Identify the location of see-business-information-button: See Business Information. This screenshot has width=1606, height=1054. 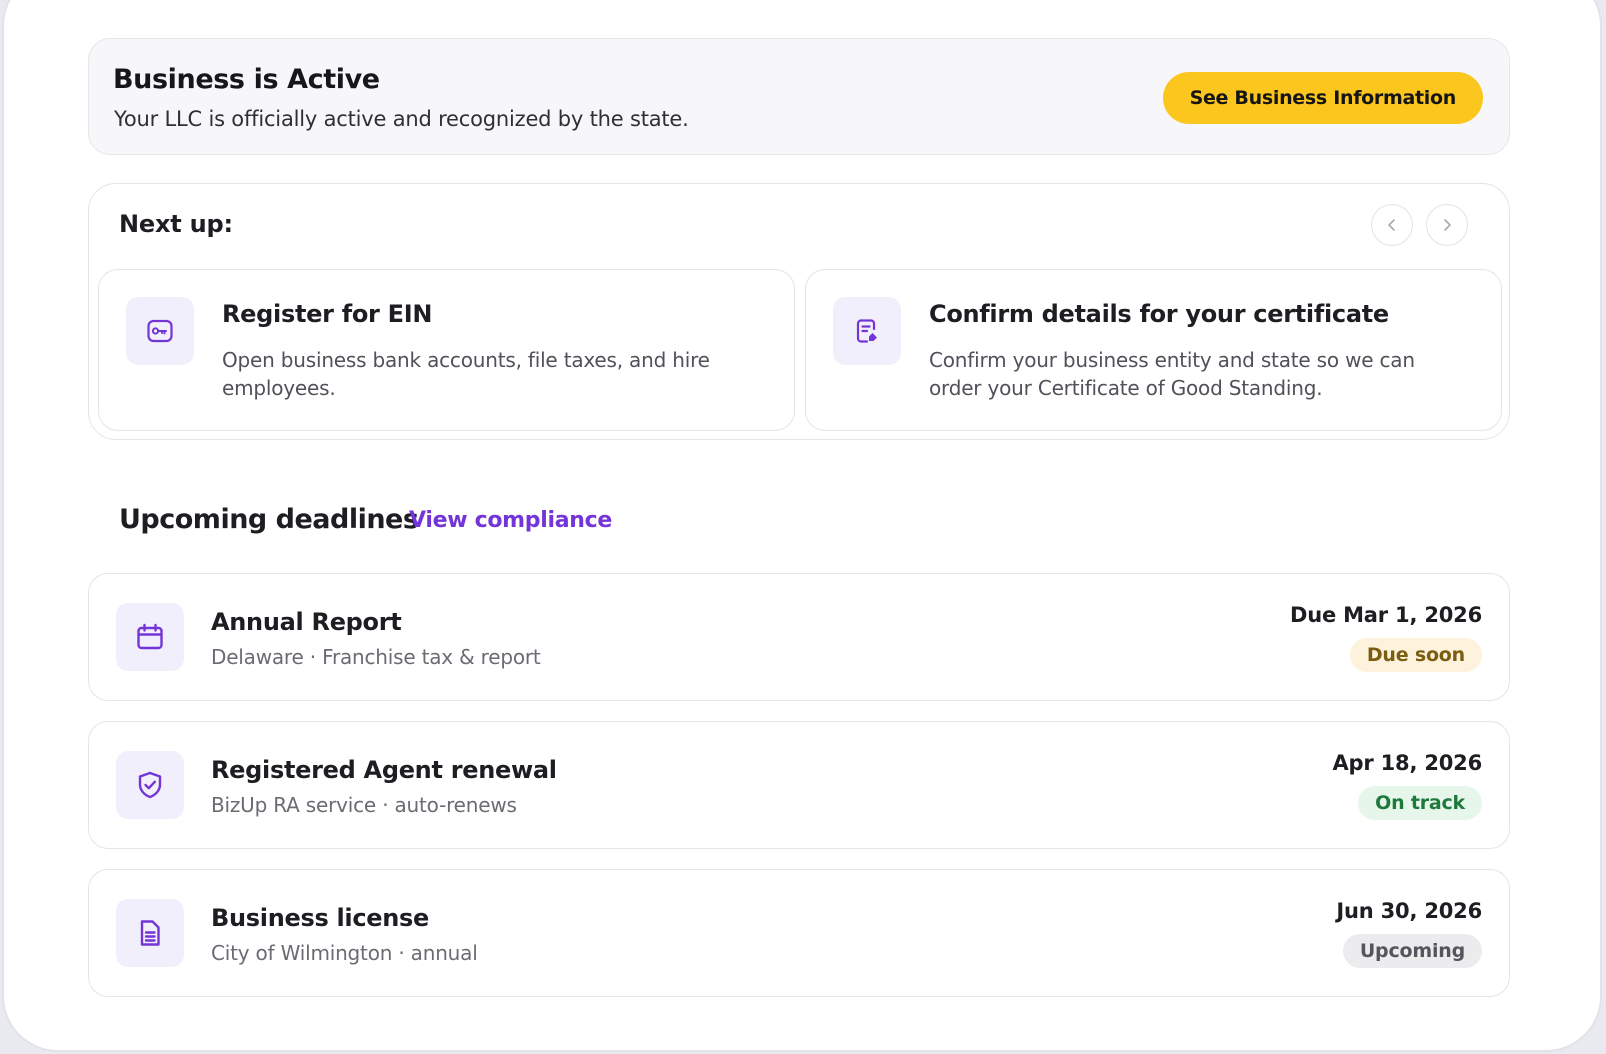
(1322, 98).